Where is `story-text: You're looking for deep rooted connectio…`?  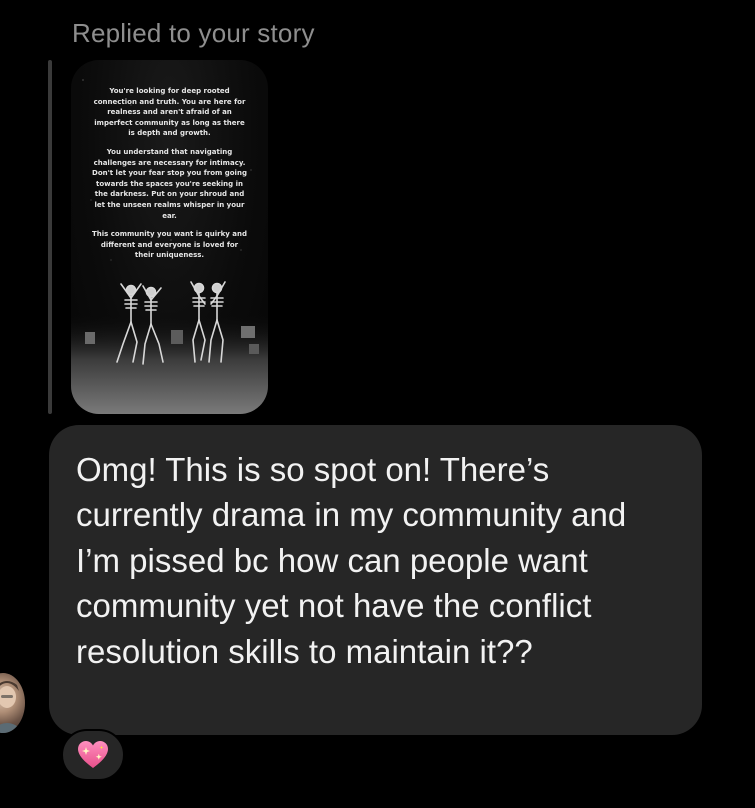 story-text: You're looking for deep rooted connectio… is located at coordinates (169, 177).